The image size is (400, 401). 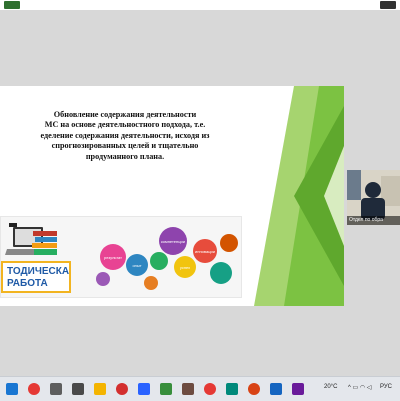 I want to click on opera-icon, so click(x=122, y=389).